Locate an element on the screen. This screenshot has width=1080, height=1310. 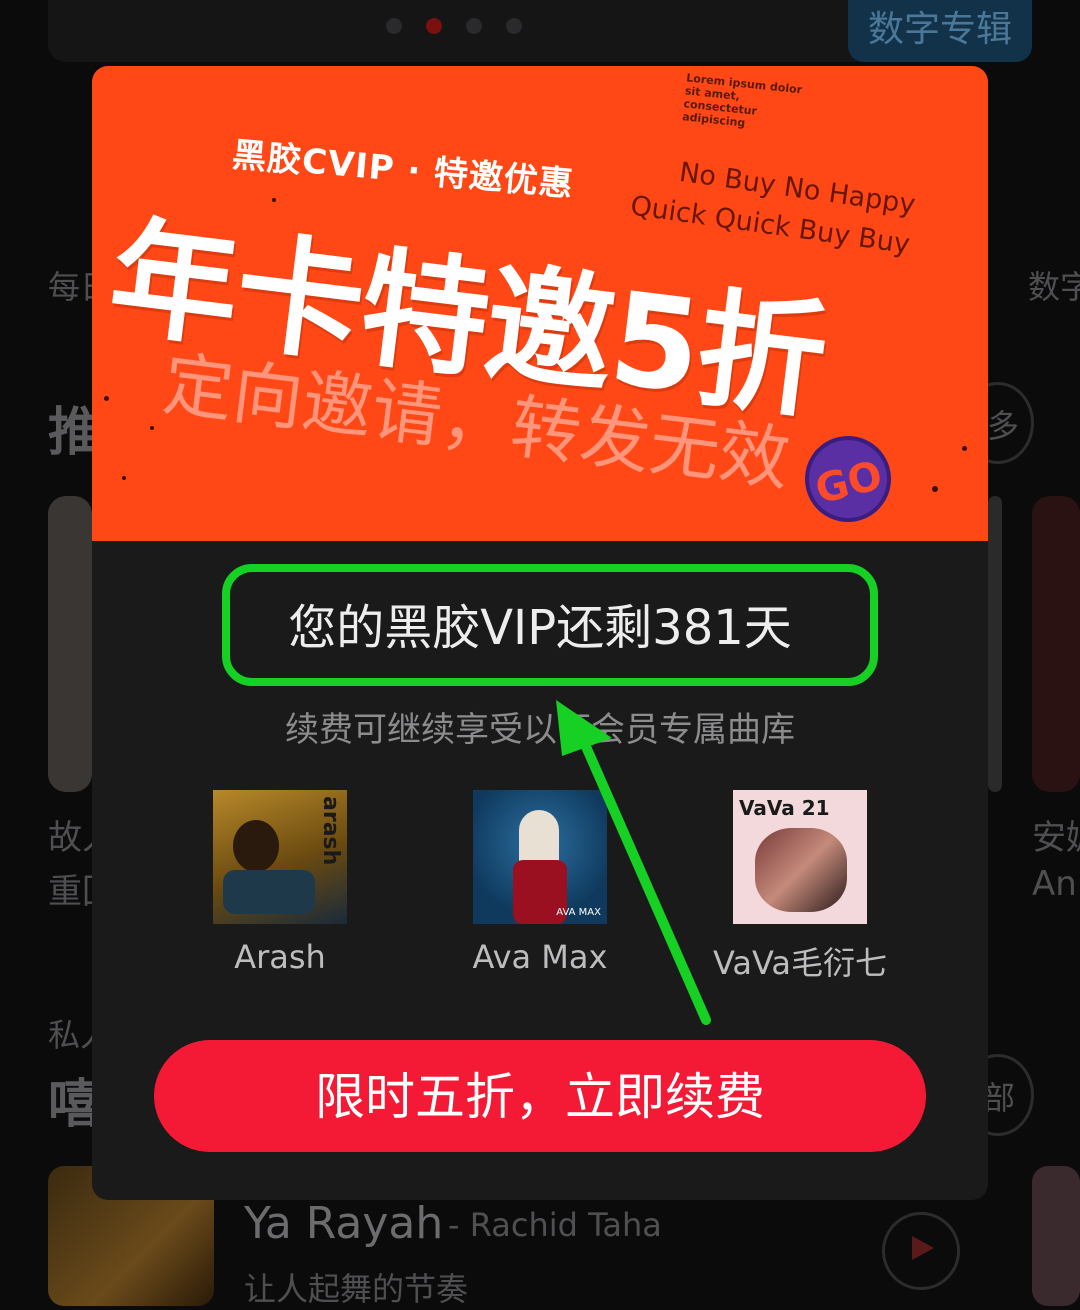
card-right-title: 安妮 is located at coordinates (1056, 838).